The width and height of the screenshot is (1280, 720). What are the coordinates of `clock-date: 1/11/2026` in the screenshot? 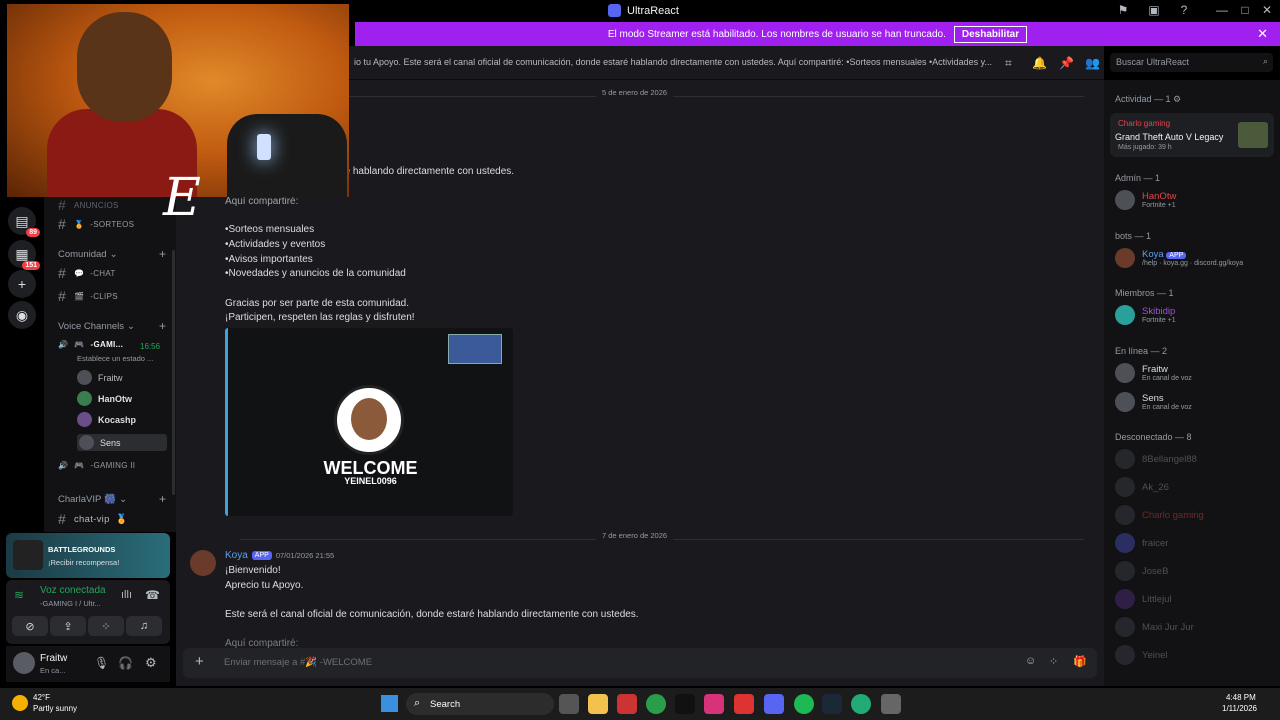 It's located at (1239, 708).